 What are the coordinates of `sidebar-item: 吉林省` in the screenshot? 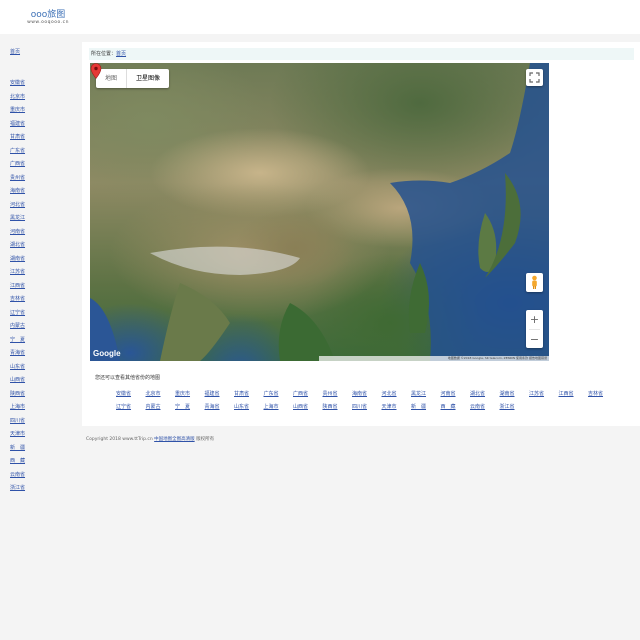 It's located at (17, 300).